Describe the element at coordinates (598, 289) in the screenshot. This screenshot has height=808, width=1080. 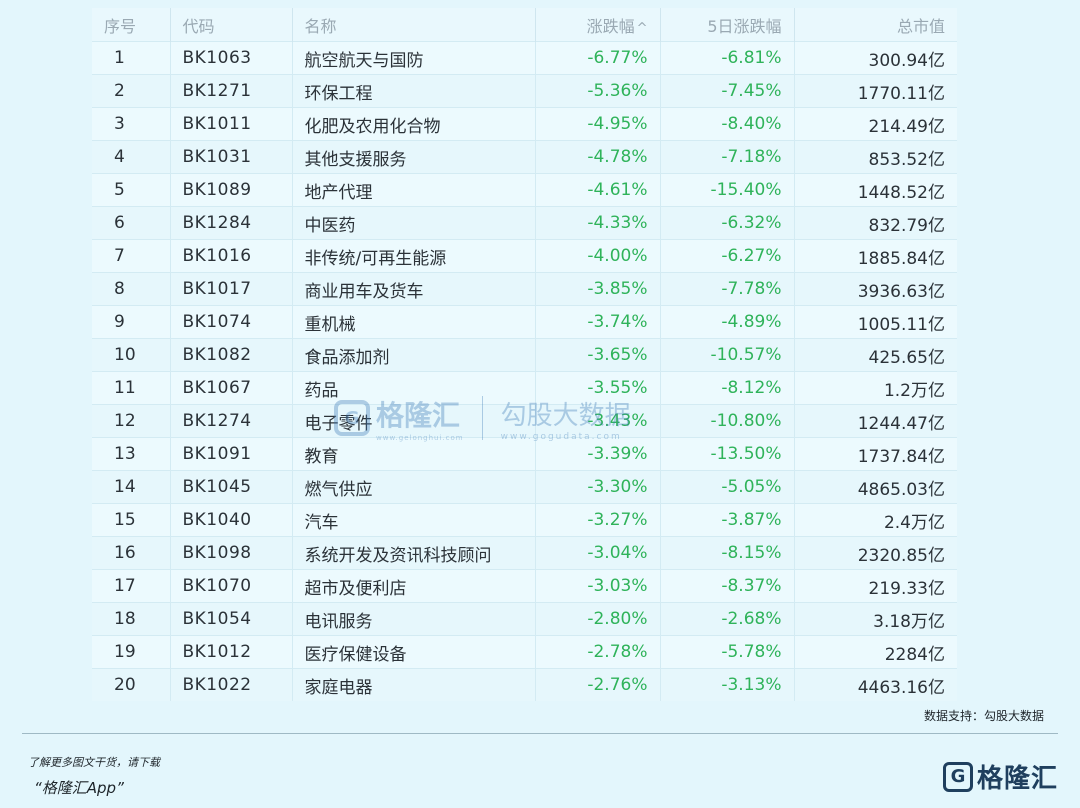
I see `row-change: -3.85%` at that location.